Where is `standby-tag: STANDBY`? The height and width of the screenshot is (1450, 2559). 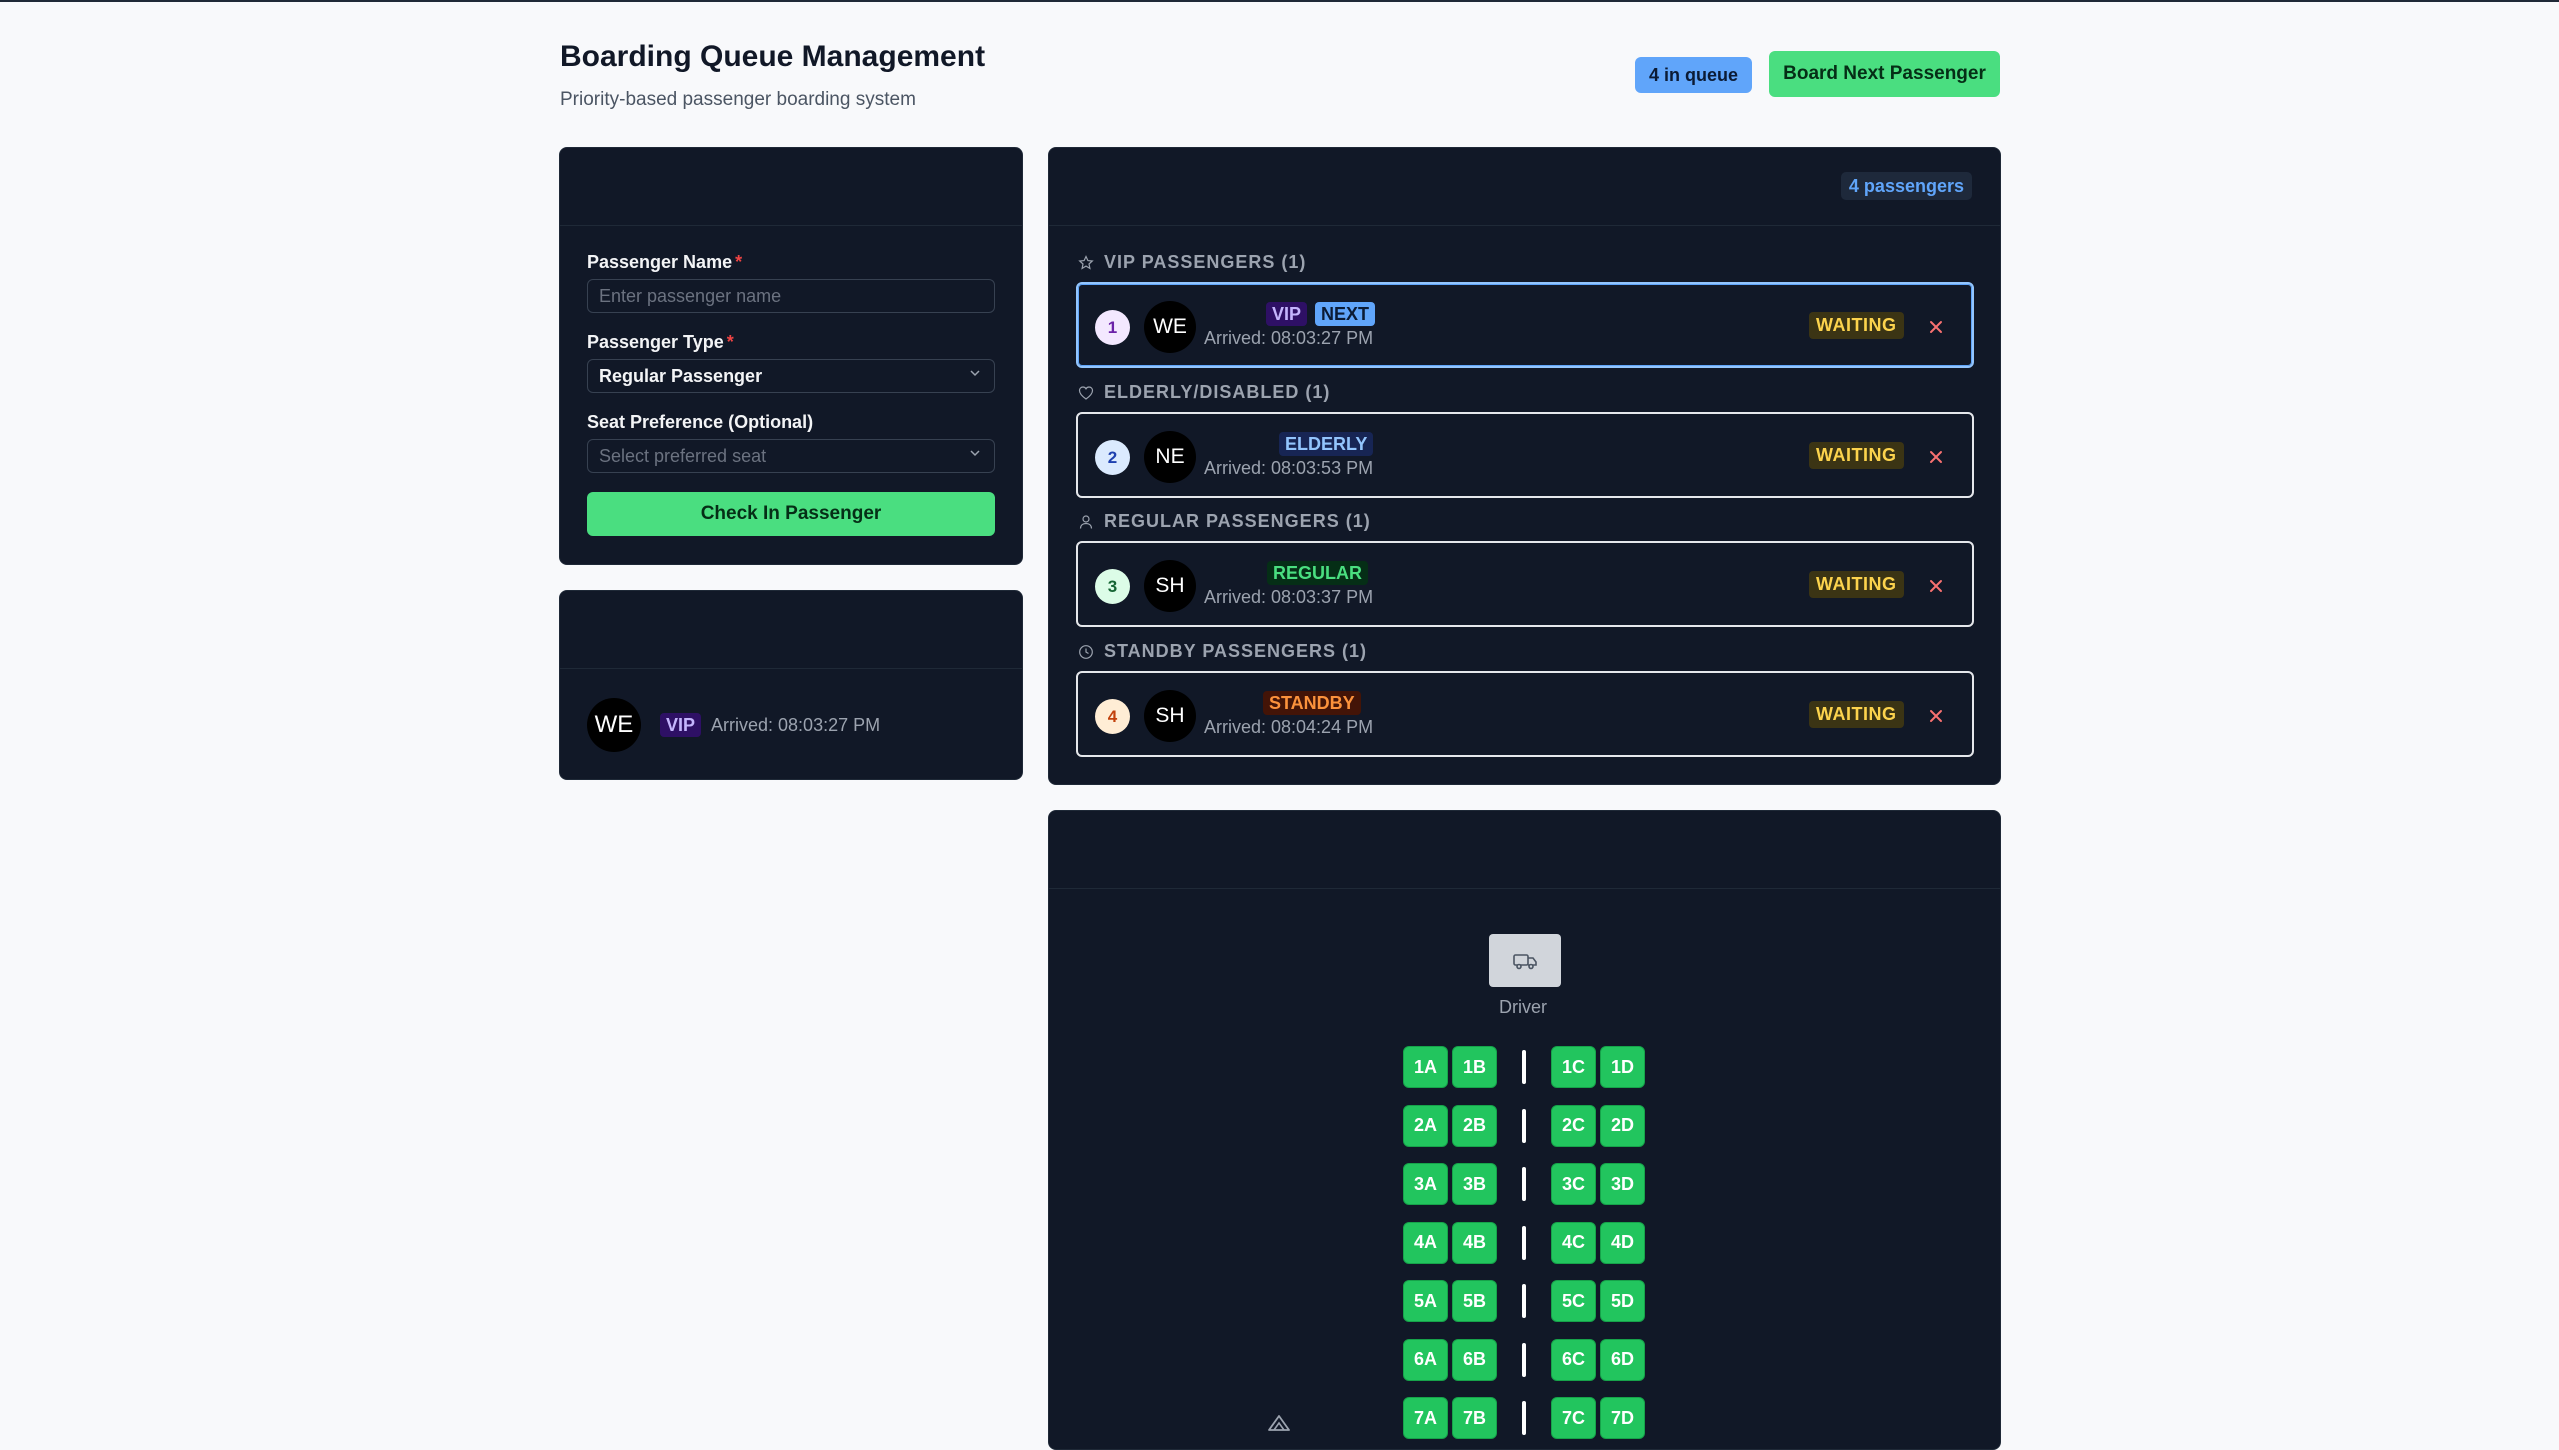
standby-tag: STANDBY is located at coordinates (1312, 703).